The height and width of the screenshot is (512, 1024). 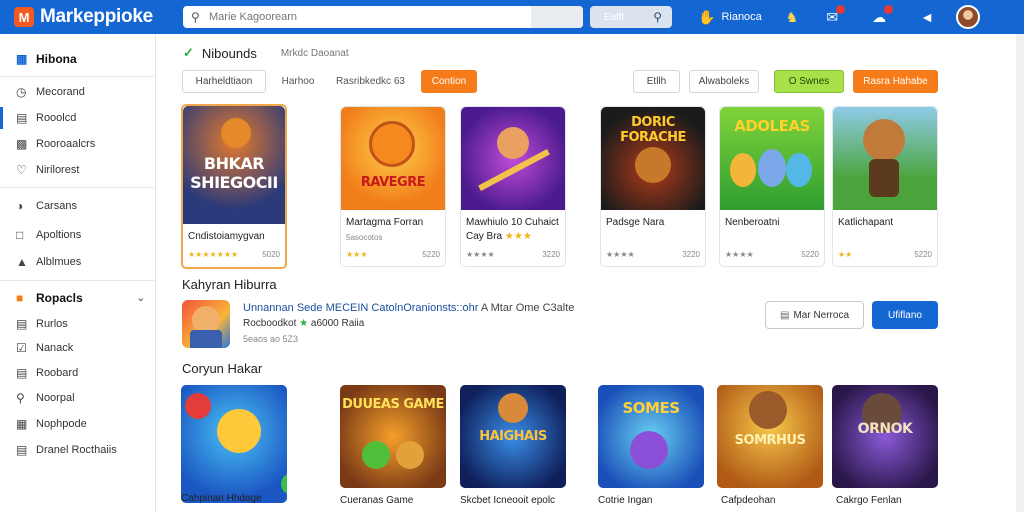 I want to click on game-thumbnail: SOMRHUS, so click(x=770, y=436).